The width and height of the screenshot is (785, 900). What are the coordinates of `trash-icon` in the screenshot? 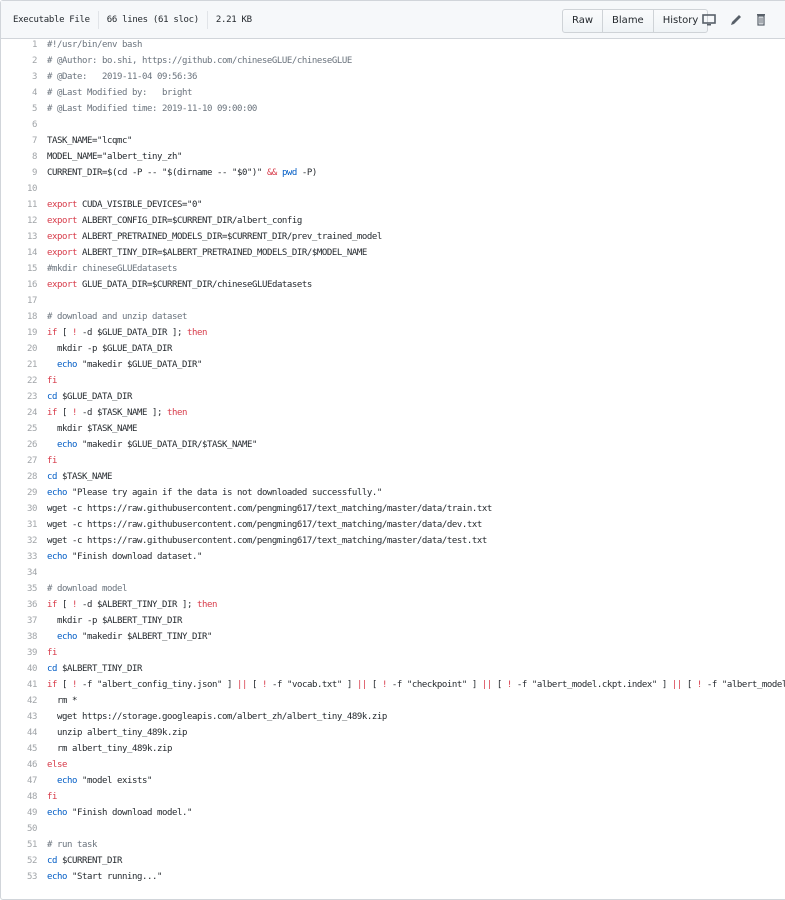 It's located at (761, 20).